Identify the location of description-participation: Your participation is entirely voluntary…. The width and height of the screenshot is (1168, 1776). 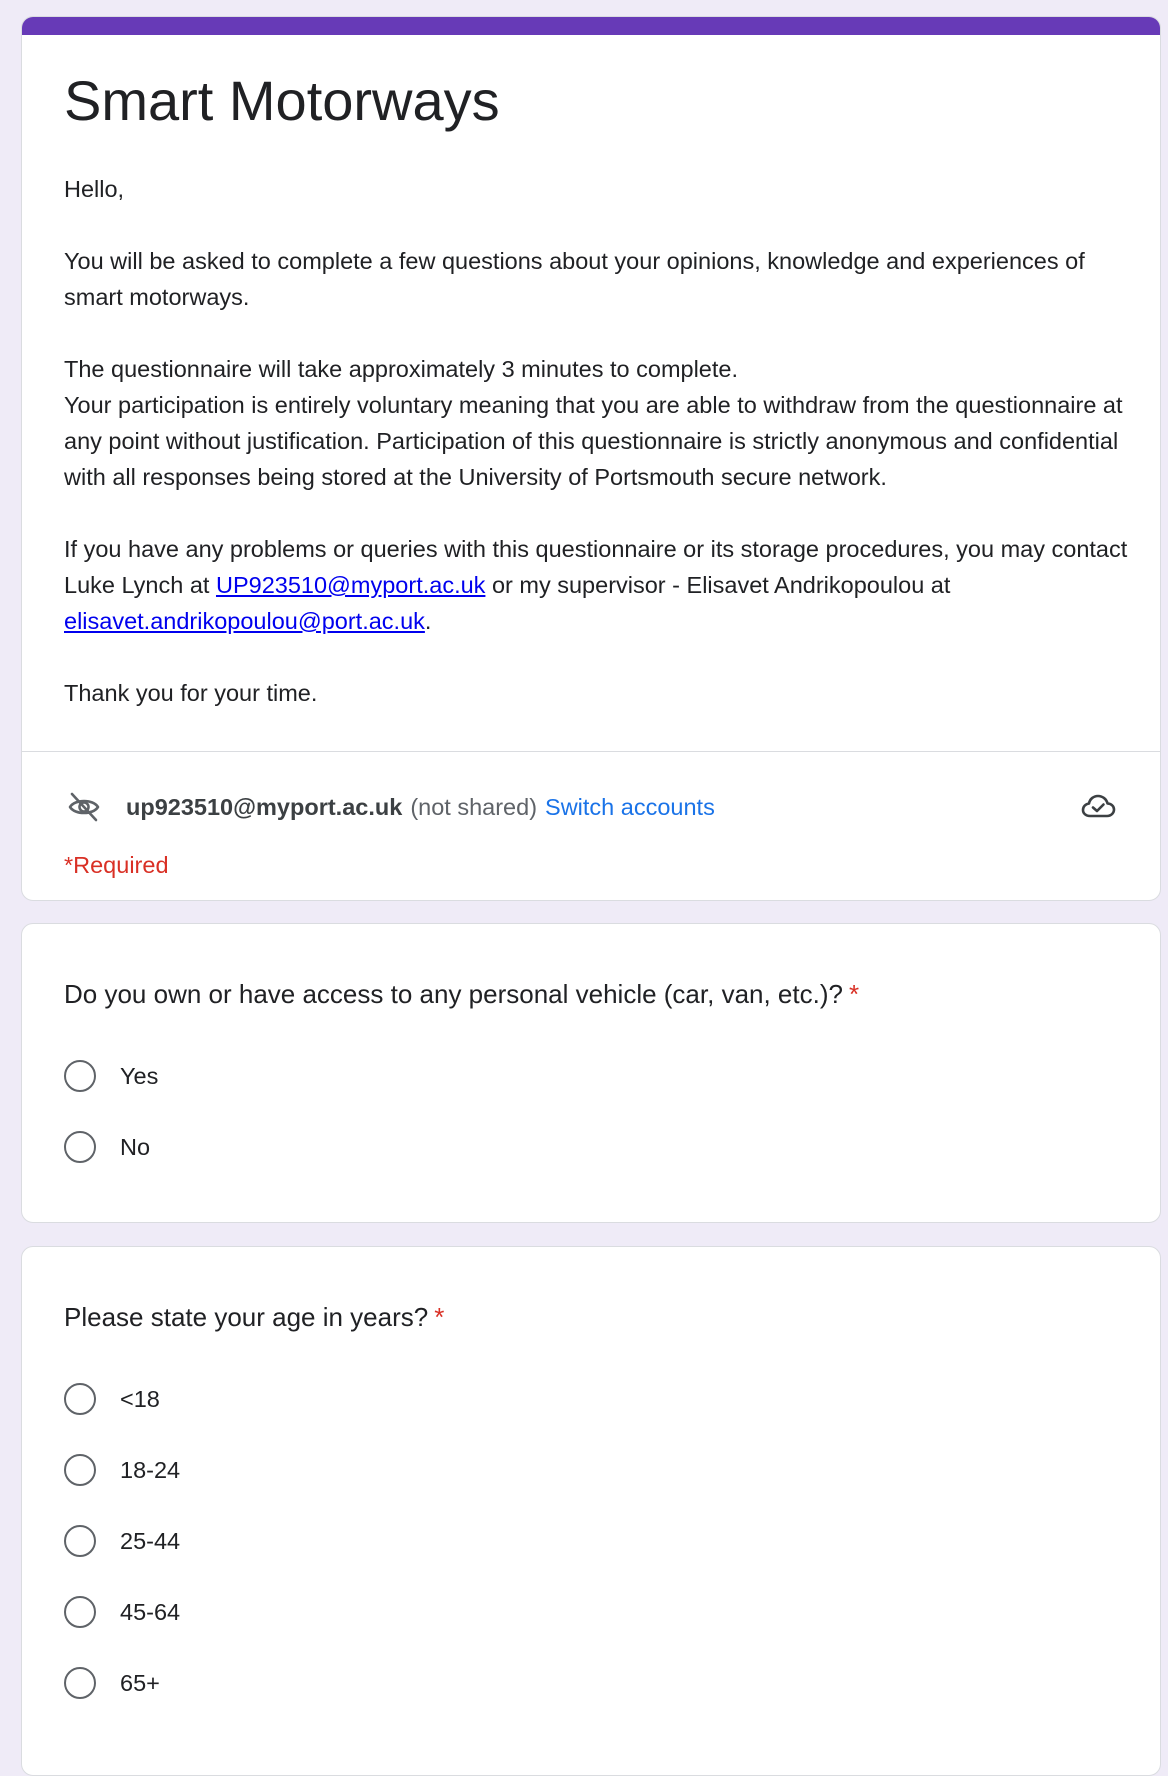
(593, 441).